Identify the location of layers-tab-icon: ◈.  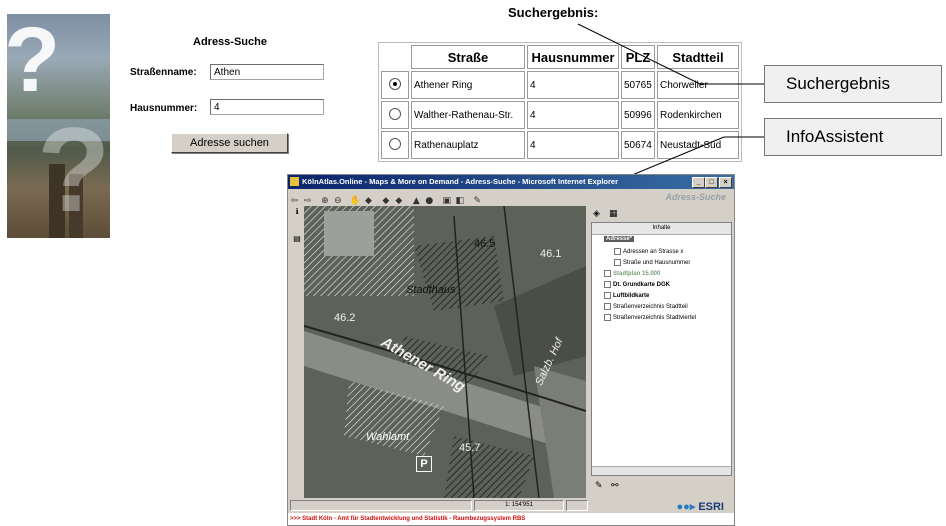
(596, 214).